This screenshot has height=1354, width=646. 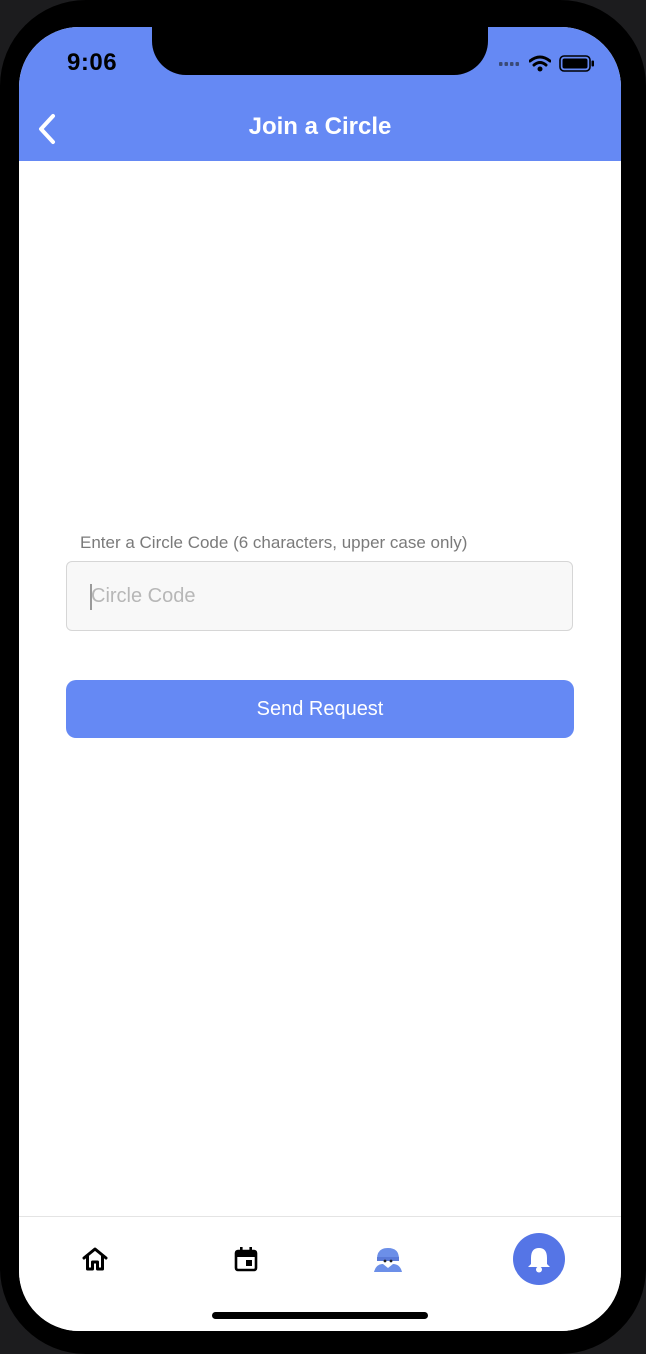 I want to click on bell-icon, so click(x=539, y=1260).